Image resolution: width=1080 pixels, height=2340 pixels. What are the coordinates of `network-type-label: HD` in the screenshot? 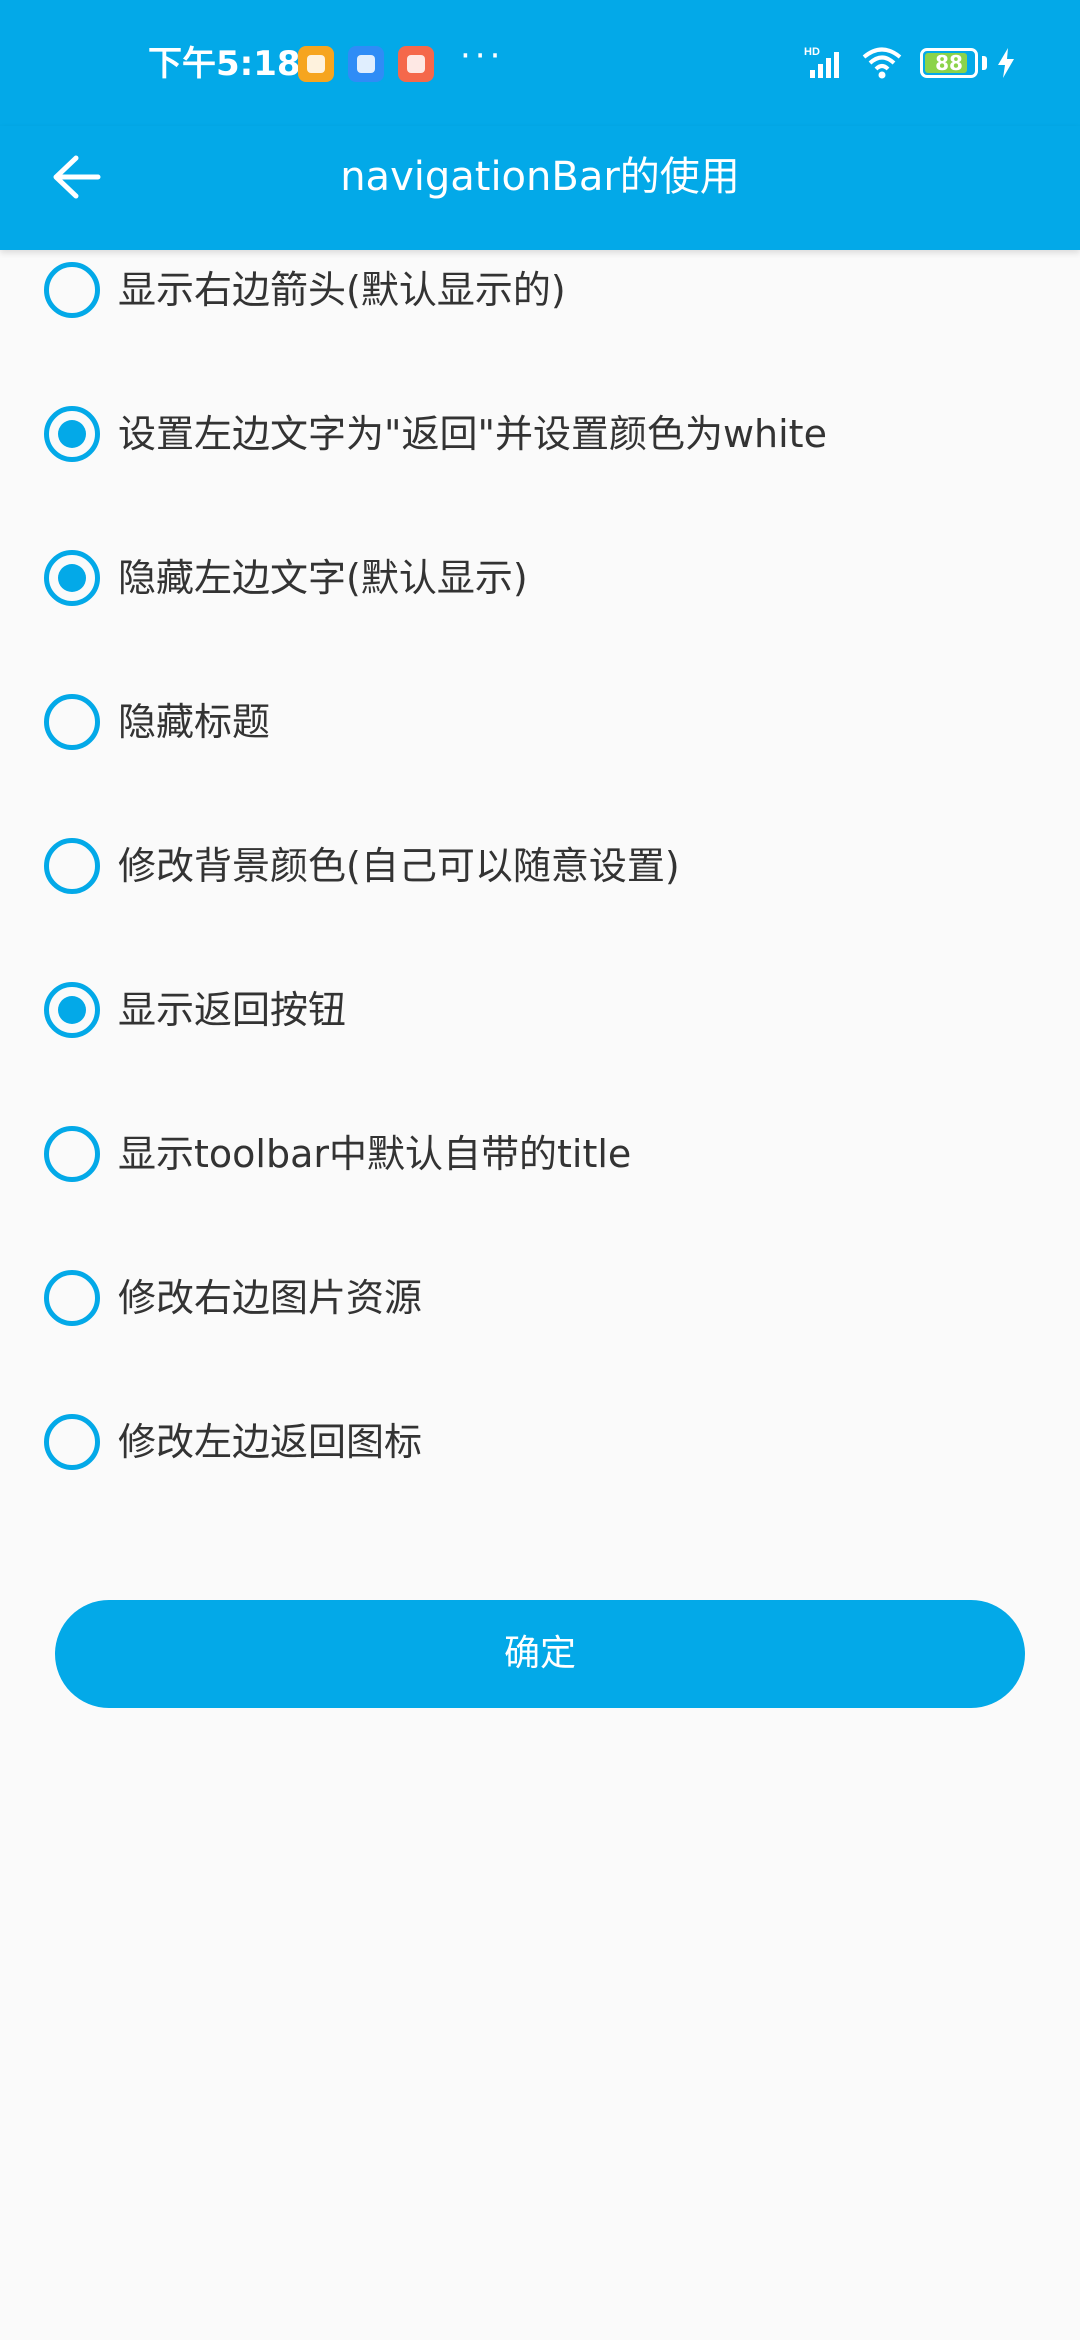 It's located at (812, 52).